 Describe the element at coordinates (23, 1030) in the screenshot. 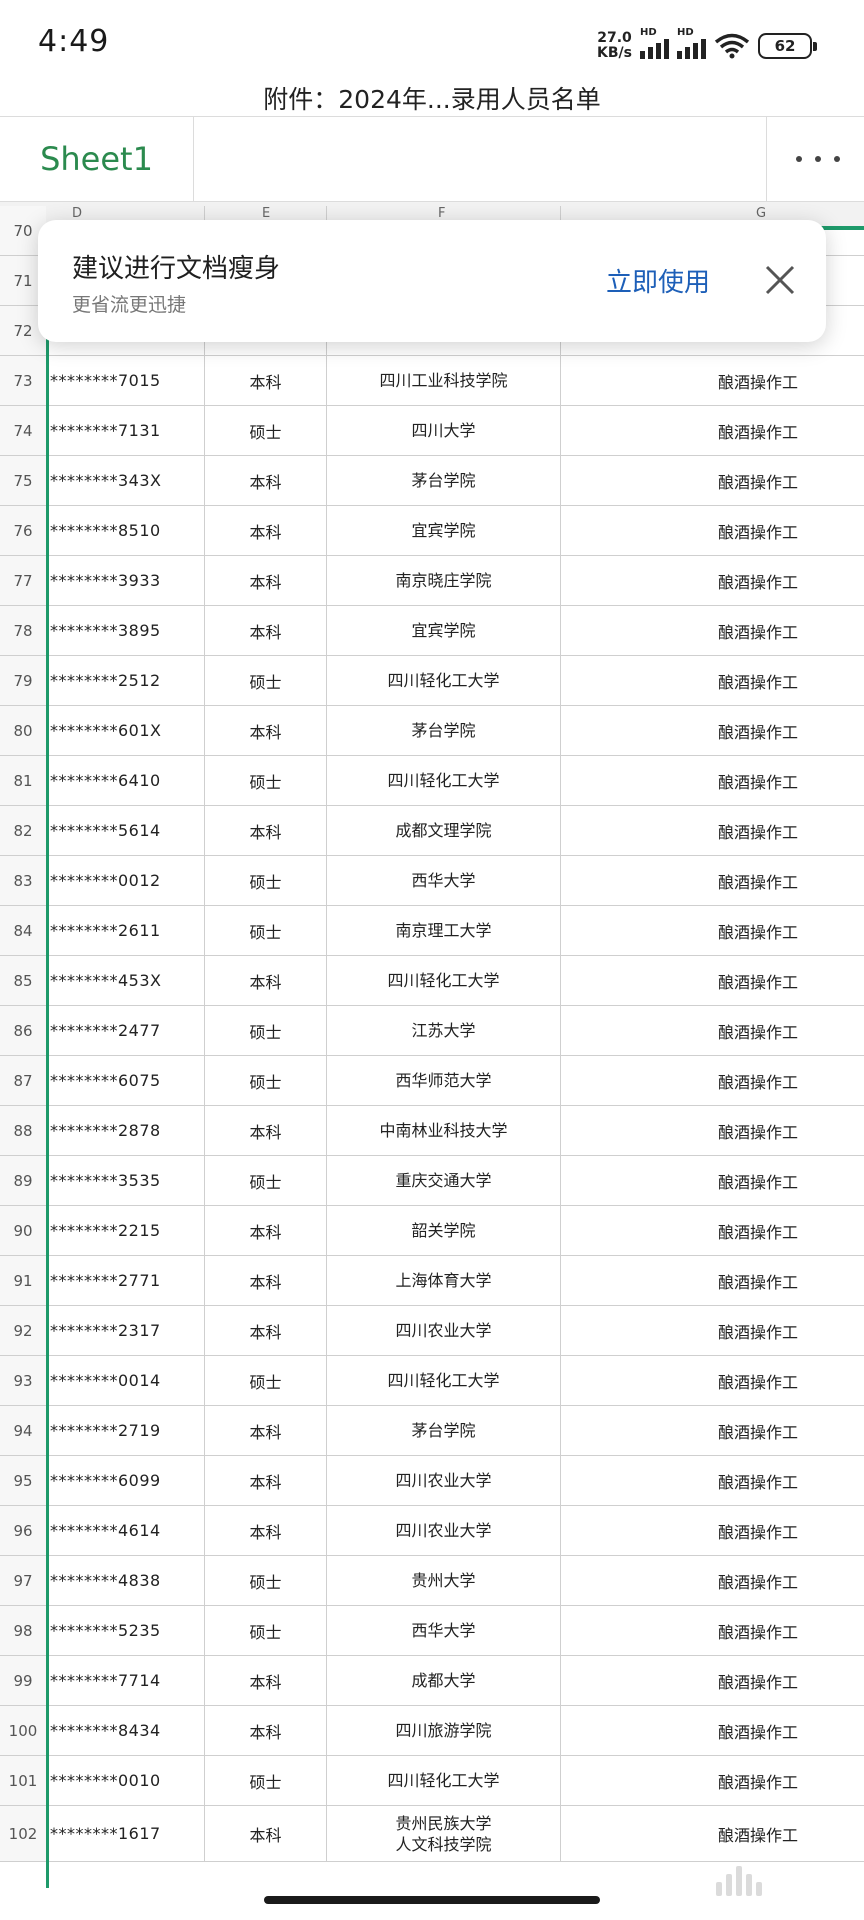

I see `row-number: 86` at that location.